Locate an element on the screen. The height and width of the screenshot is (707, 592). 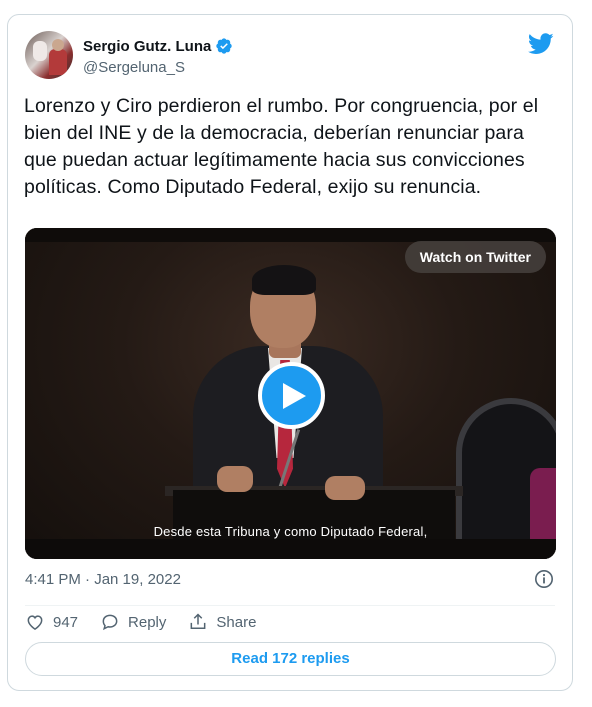
read-replies-button: Read 172 replies is located at coordinates (290, 659).